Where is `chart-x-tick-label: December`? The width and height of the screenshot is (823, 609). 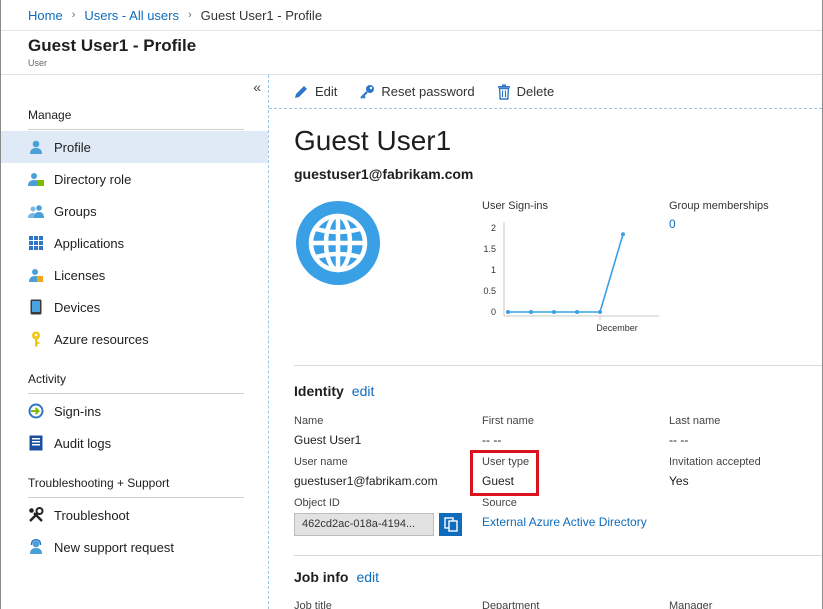
chart-x-tick-label: December is located at coordinates (617, 328).